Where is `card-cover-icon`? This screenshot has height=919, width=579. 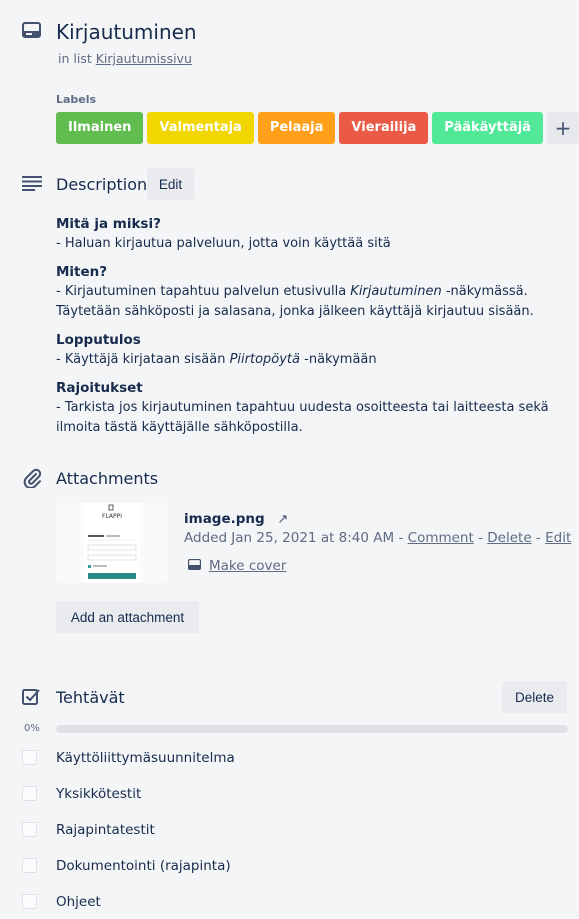
card-cover-icon is located at coordinates (194, 566).